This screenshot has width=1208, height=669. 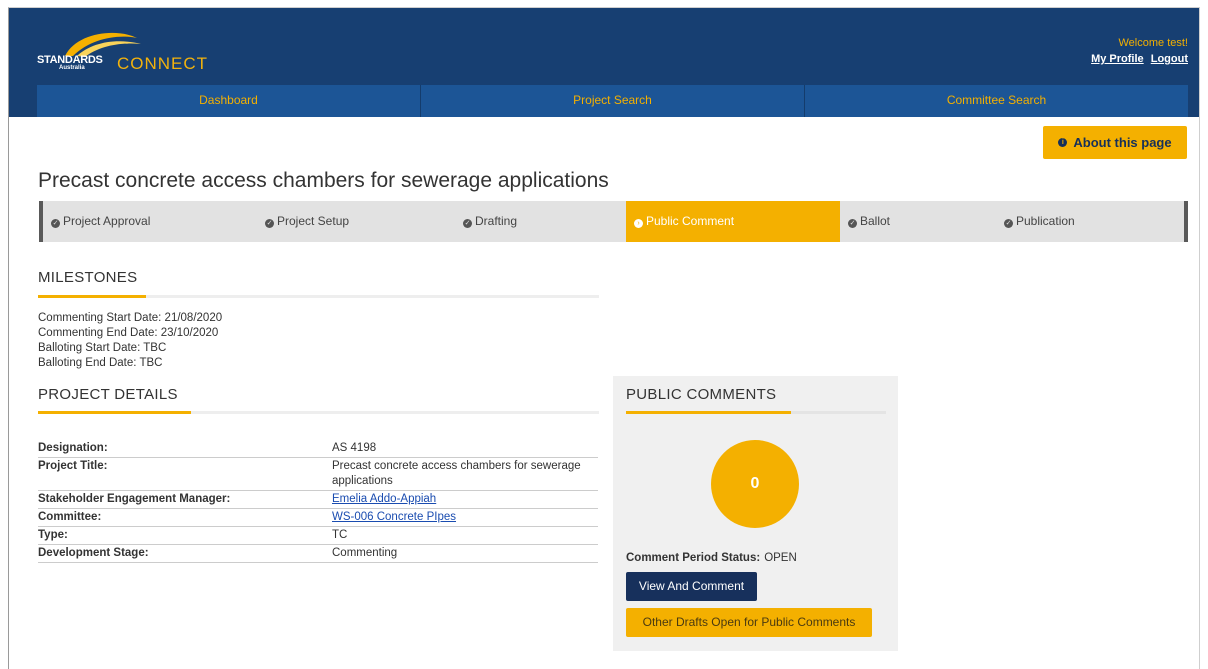 I want to click on view-and-comment-button: View And Comment, so click(x=691, y=586).